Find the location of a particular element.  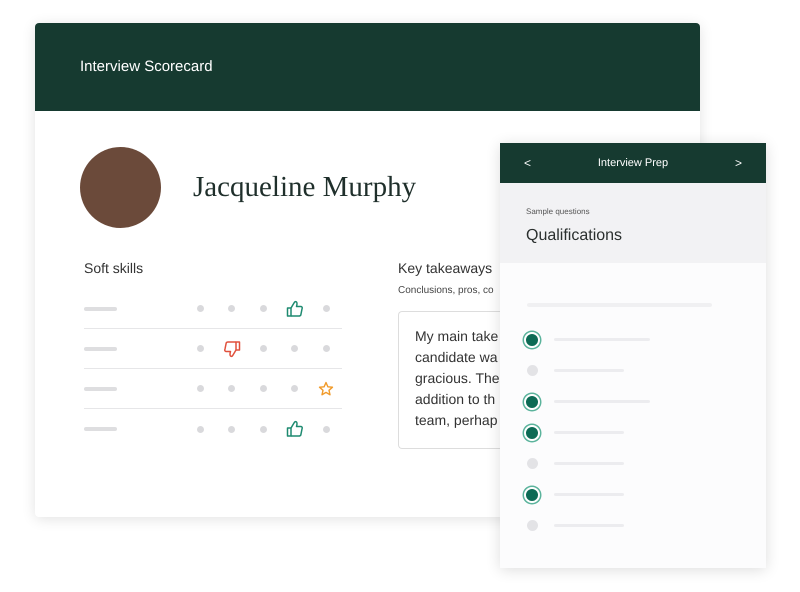

card-title: Interview Scorecard is located at coordinates (146, 66).